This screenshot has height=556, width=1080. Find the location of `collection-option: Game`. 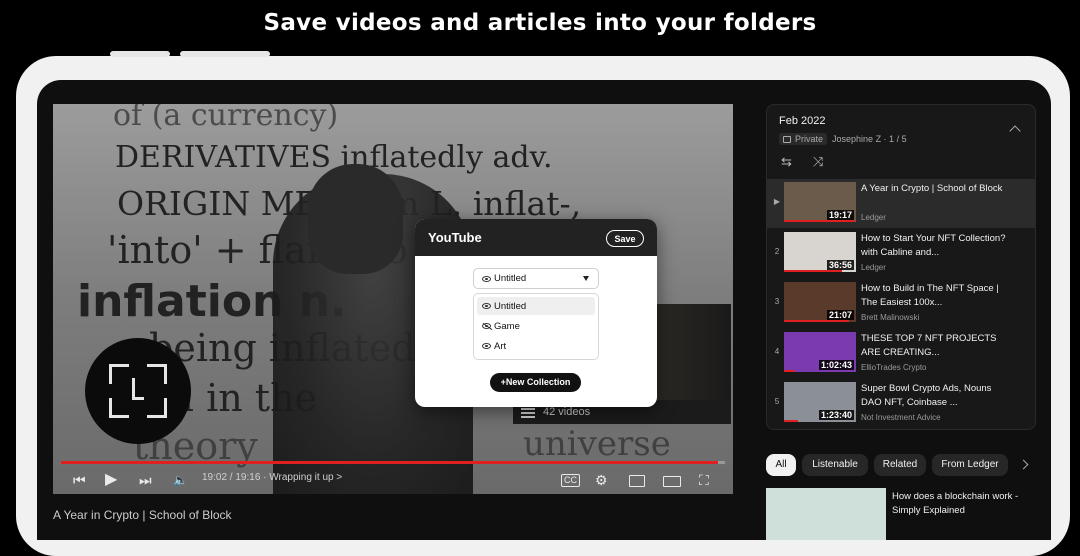

collection-option: Game is located at coordinates (536, 326).